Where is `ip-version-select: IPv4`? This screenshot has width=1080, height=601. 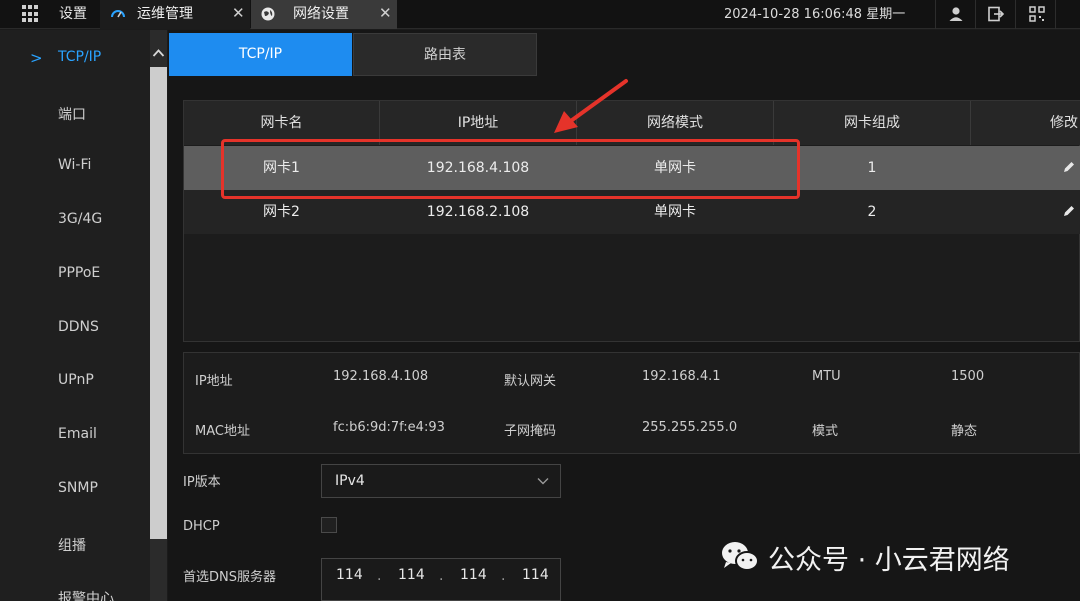
ip-version-select: IPv4 is located at coordinates (441, 481).